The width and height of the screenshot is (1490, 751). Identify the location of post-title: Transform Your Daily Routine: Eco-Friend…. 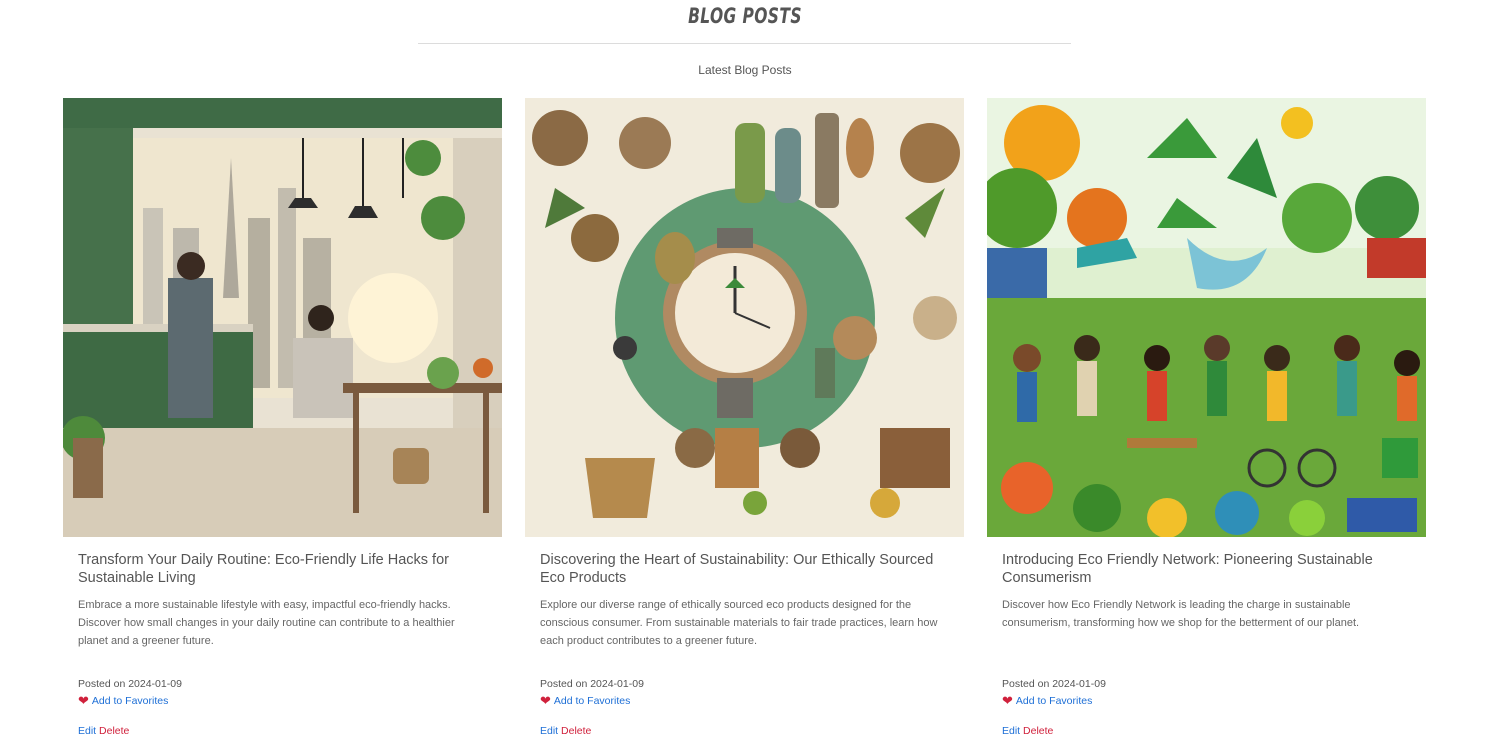
(282, 569).